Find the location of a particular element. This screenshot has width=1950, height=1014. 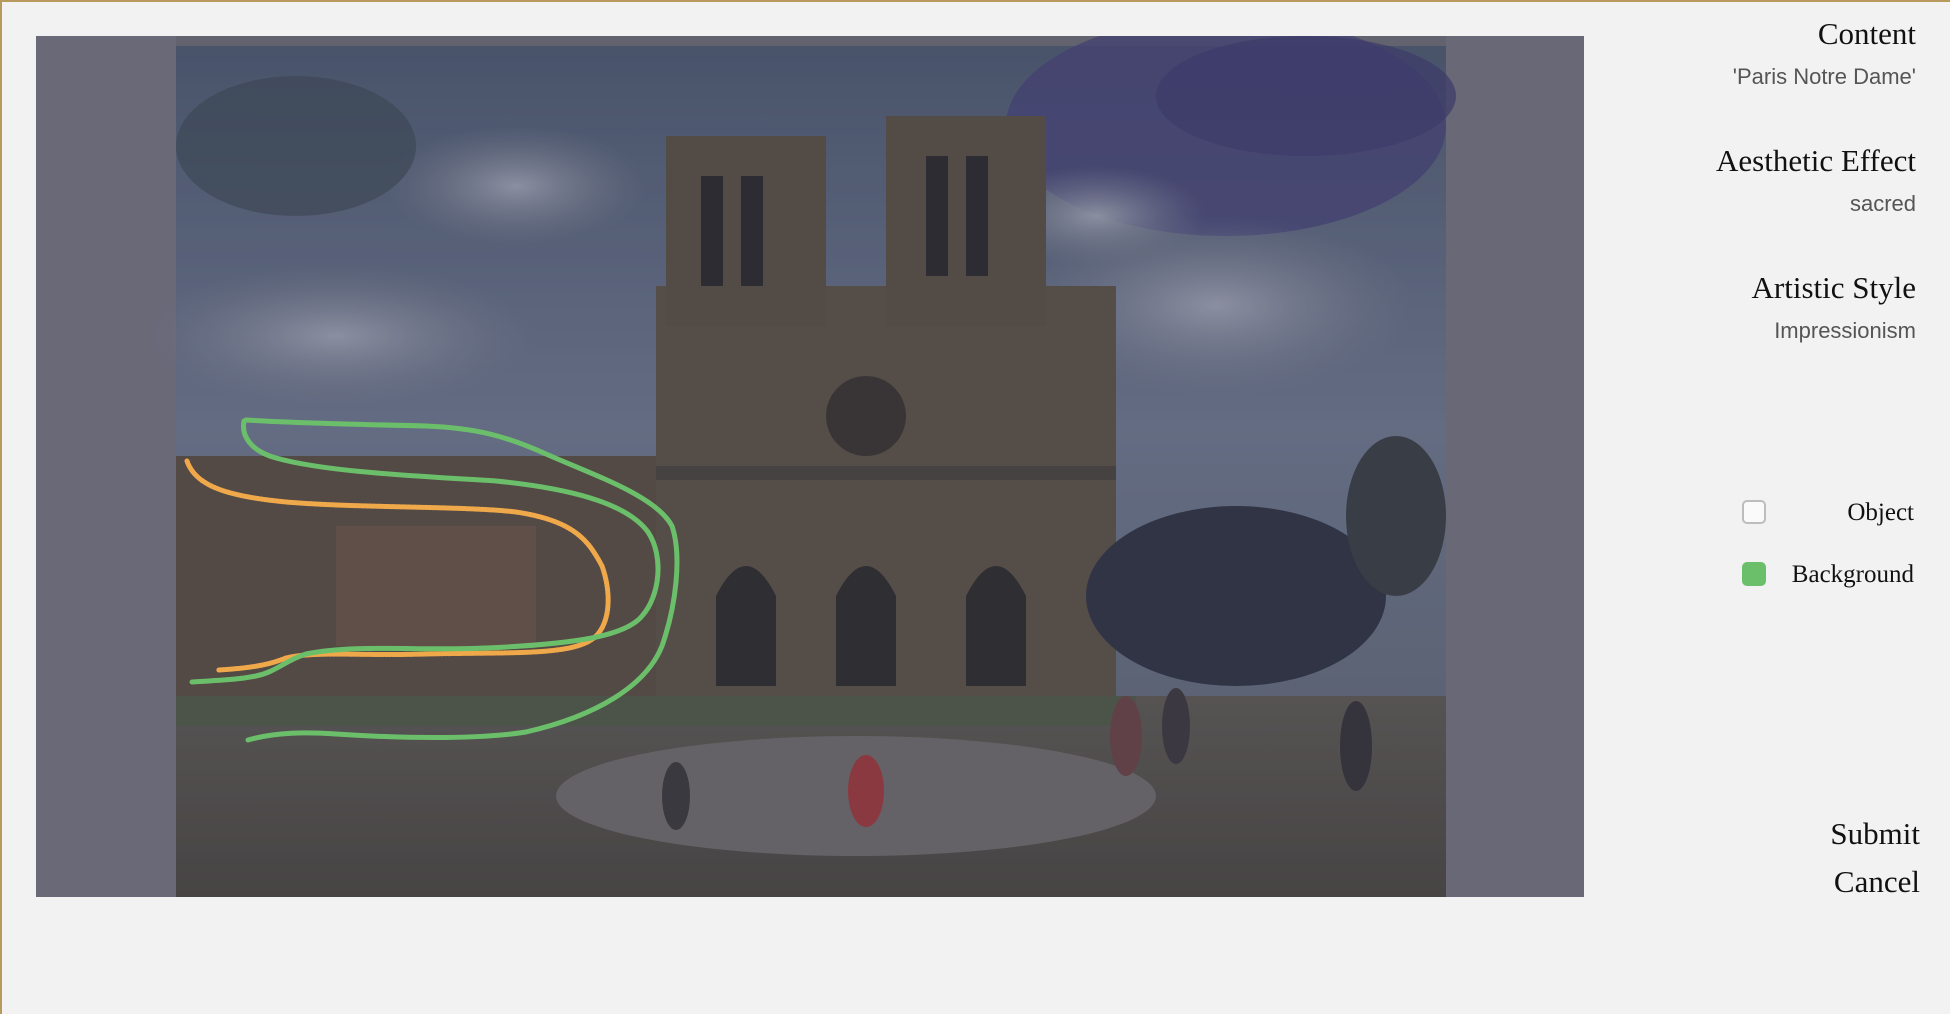

object-label: Object is located at coordinates (1880, 512).